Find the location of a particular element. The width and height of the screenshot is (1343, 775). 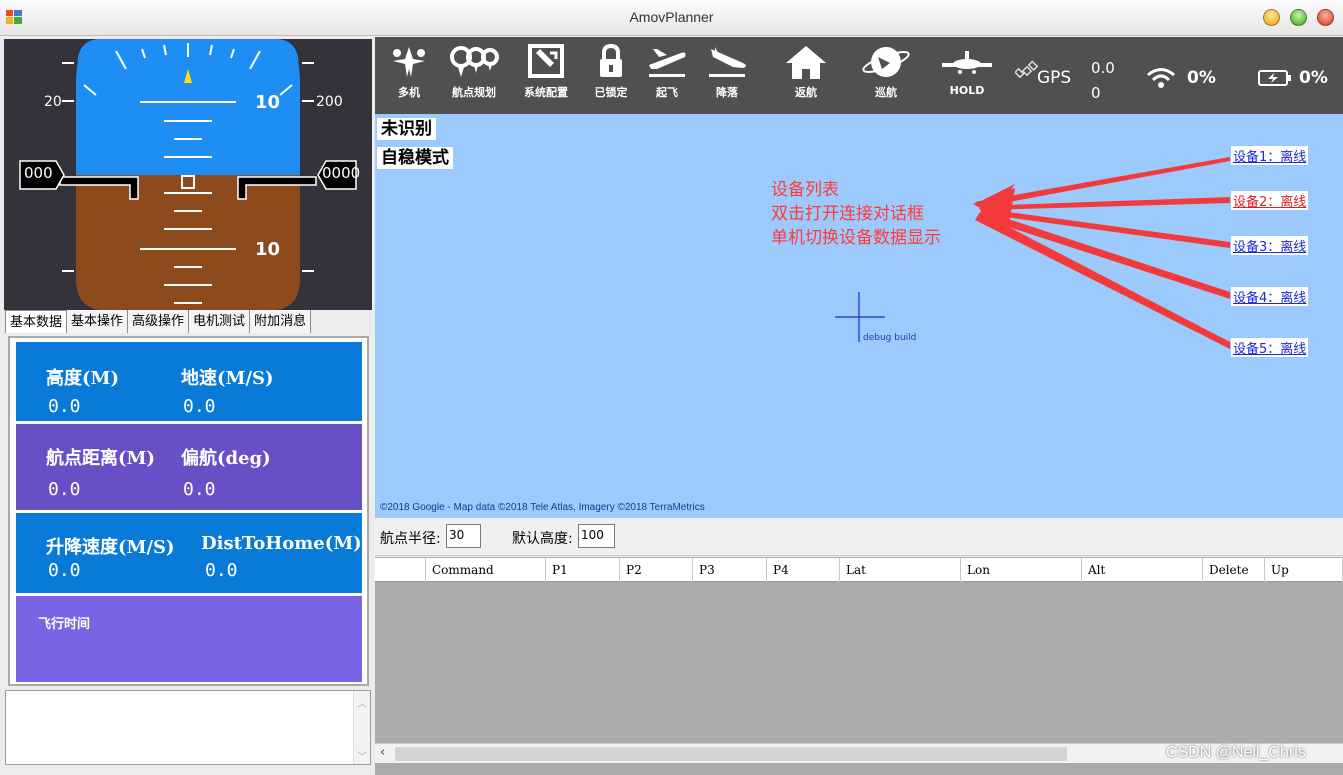

hold-icon is located at coordinates (967, 62).